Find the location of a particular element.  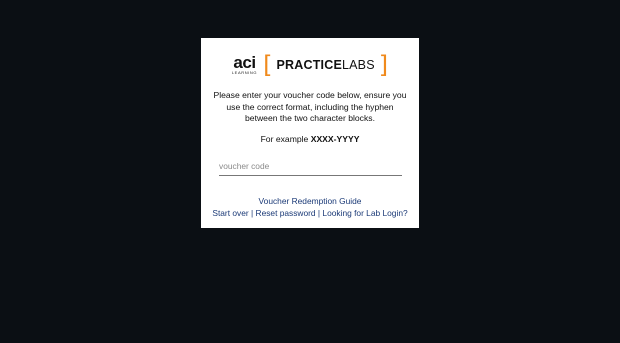

practice-text: PRACTICE is located at coordinates (309, 65).